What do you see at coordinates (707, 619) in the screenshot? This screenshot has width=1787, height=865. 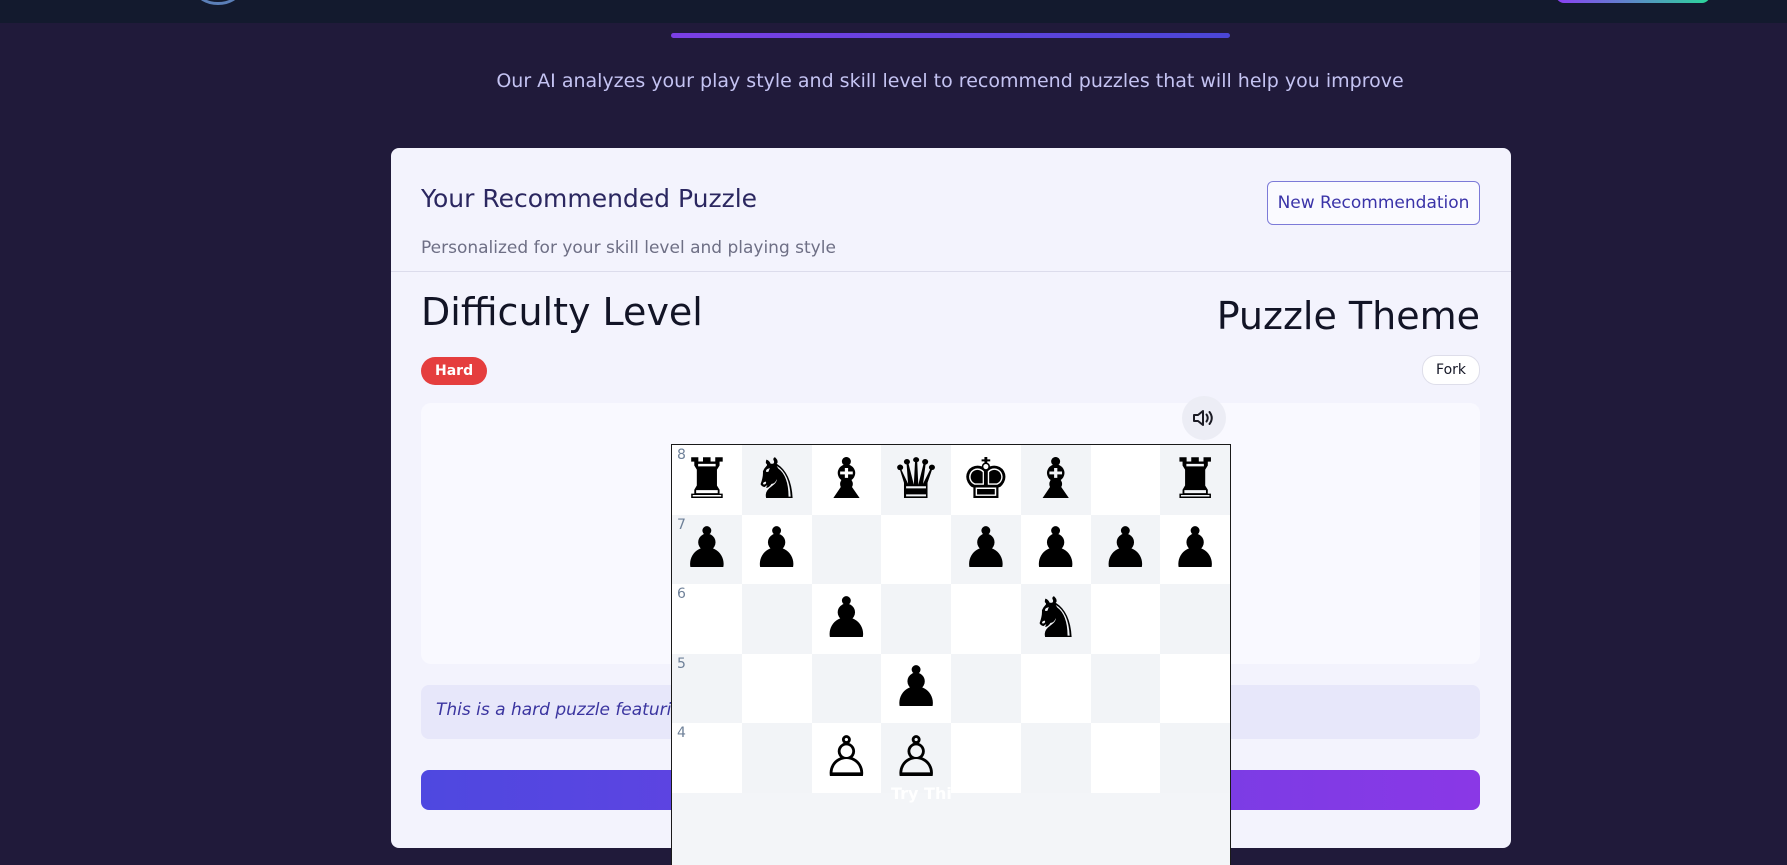 I see `square-a6: 6` at bounding box center [707, 619].